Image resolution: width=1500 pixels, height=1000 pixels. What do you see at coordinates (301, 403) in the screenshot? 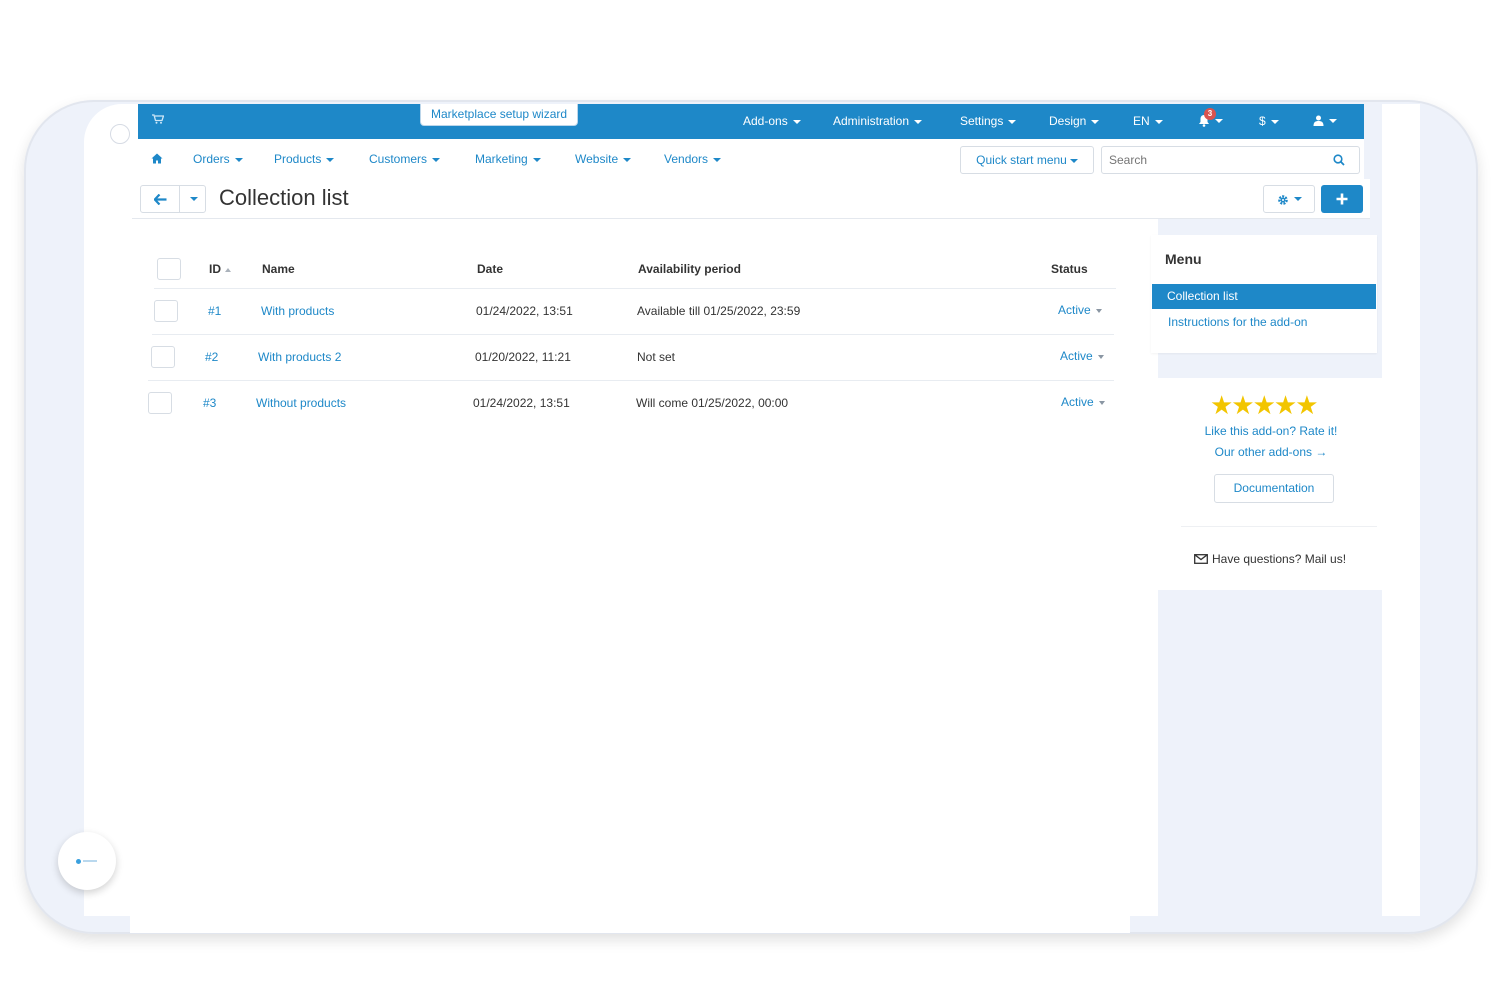
I see `row-name-link: Without products` at bounding box center [301, 403].